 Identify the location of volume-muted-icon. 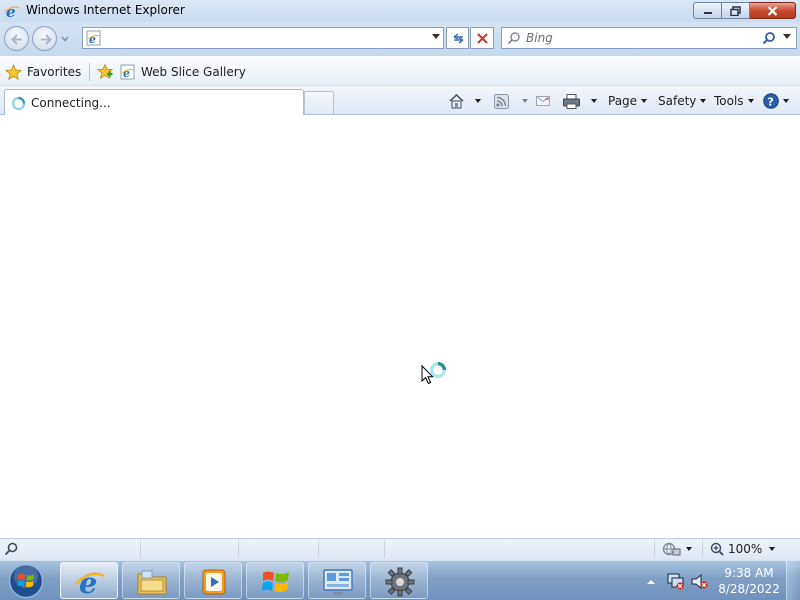
(700, 581).